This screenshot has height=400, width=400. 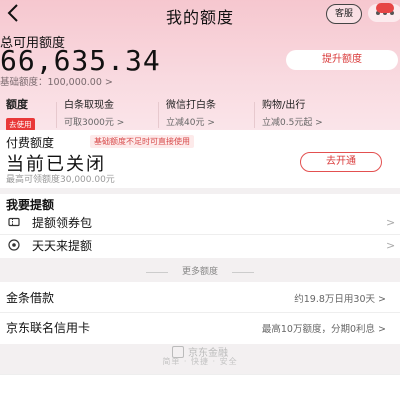 I want to click on nav-bar: 我的额度 客服, so click(x=200, y=14).